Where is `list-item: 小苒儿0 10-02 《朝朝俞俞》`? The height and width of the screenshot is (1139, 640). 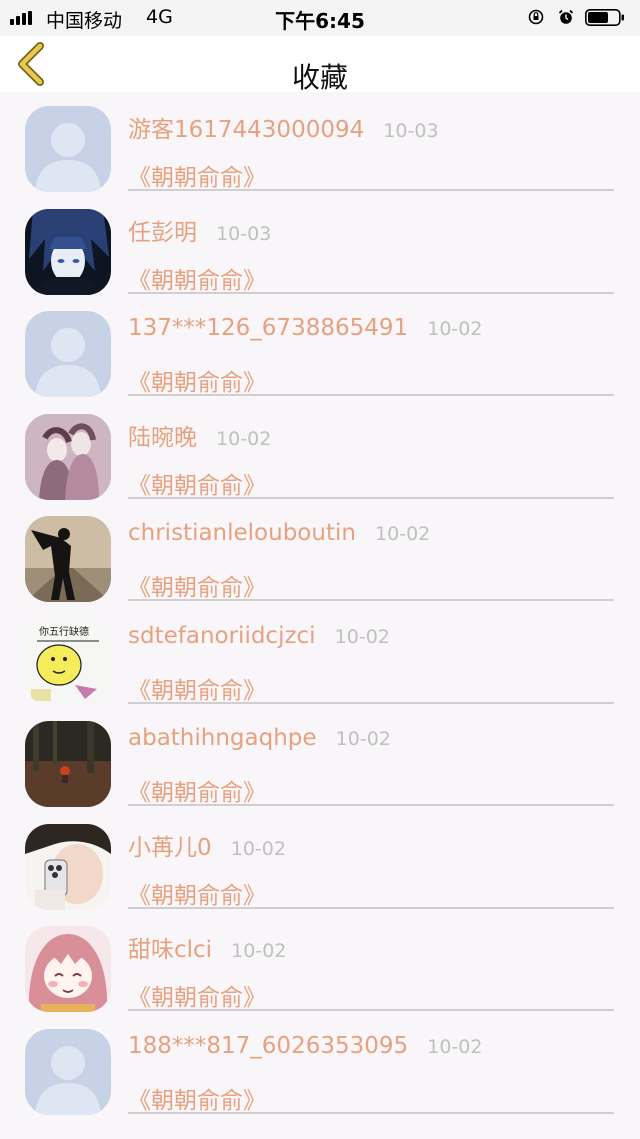 list-item: 小苒儿0 10-02 《朝朝俞俞》 is located at coordinates (320, 861).